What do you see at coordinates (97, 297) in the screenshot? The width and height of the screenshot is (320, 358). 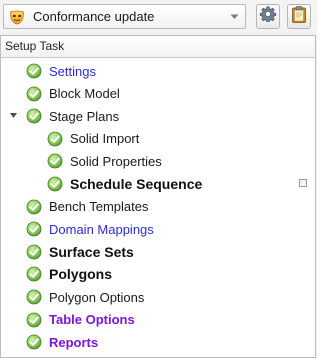 I see `tree-item-label: Polygon Options` at bounding box center [97, 297].